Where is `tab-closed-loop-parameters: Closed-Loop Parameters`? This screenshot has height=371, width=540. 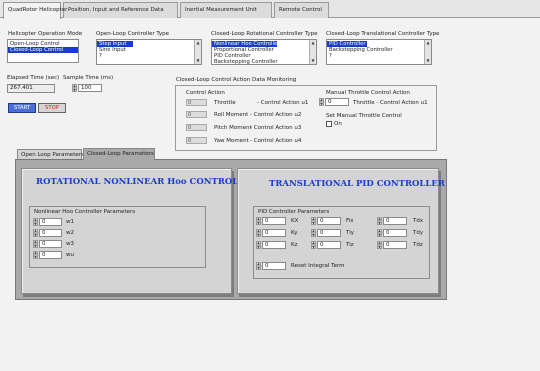 tab-closed-loop-parameters: Closed-Loop Parameters is located at coordinates (119, 154).